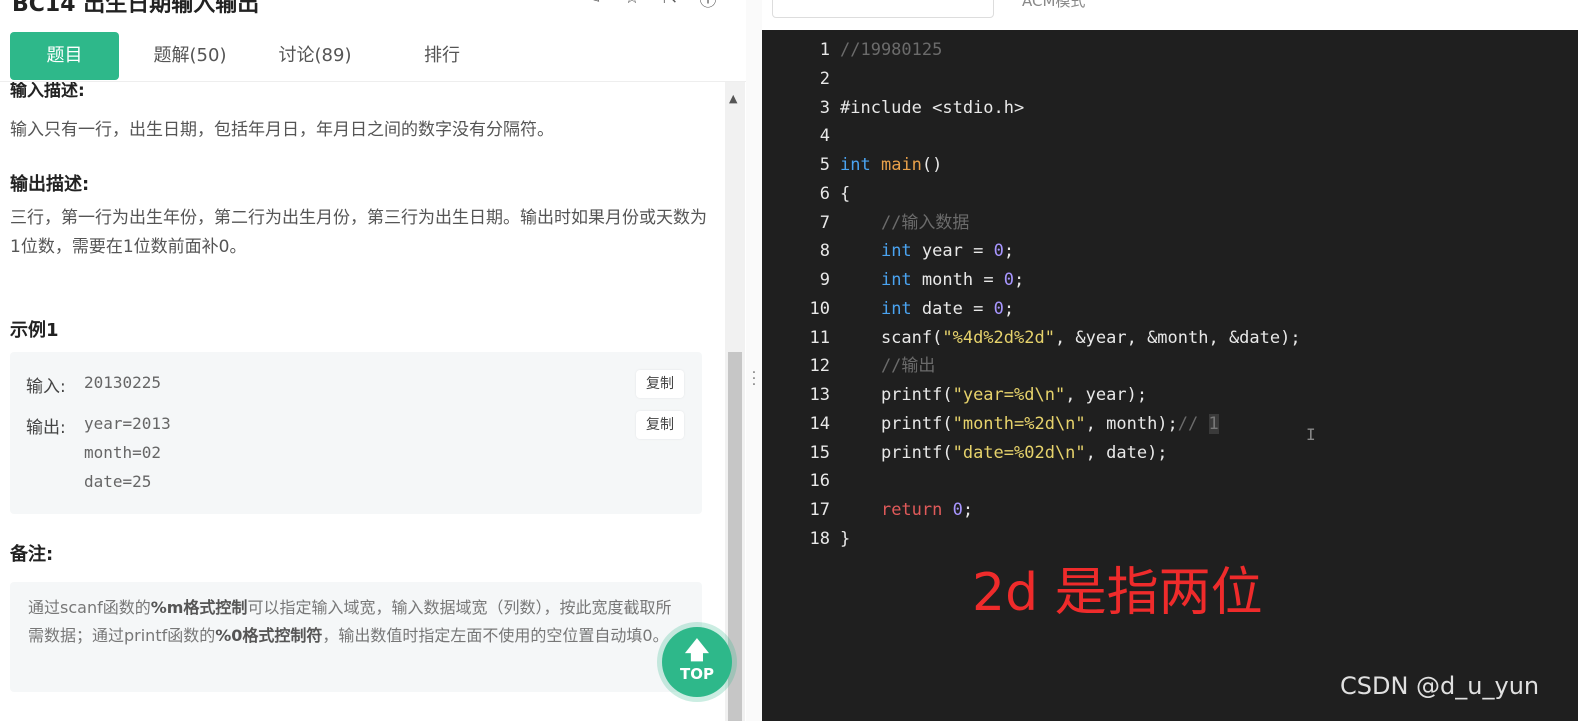  Describe the element at coordinates (819, 337) in the screenshot. I see `line-number: 11` at that location.